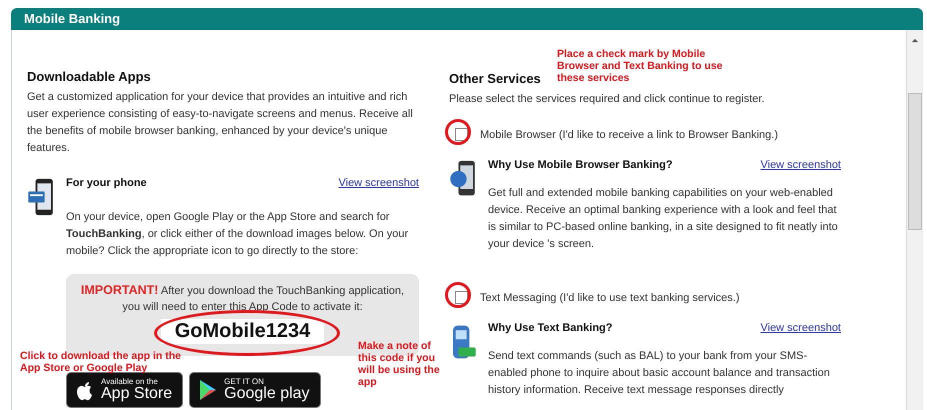 Image resolution: width=927 pixels, height=410 pixels. What do you see at coordinates (580, 165) in the screenshot?
I see `feature-title: Why Use Mobile Browser Banking?` at bounding box center [580, 165].